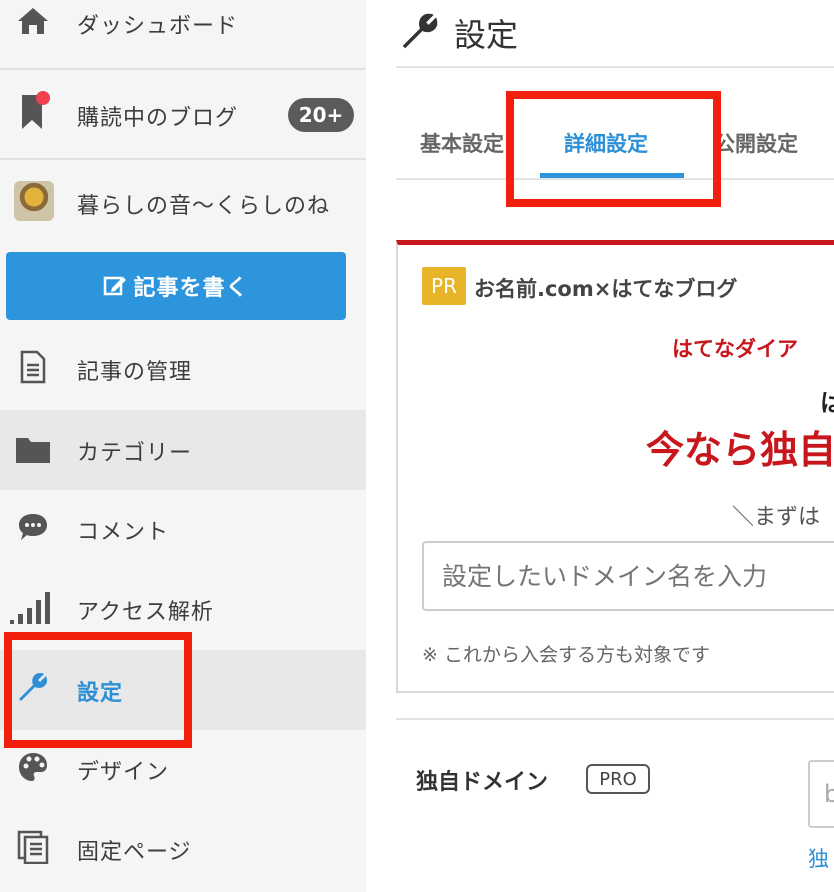  What do you see at coordinates (618, 779) in the screenshot?
I see `pro-badge: PRO` at bounding box center [618, 779].